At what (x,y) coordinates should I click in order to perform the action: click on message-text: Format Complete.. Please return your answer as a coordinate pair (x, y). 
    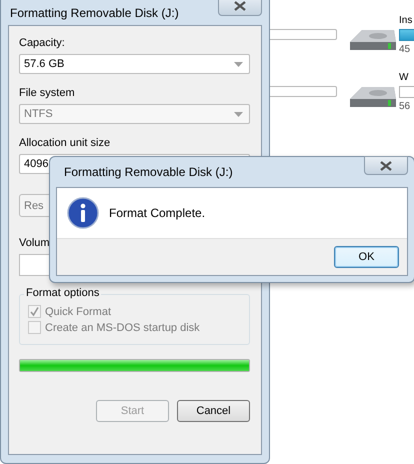
    Looking at the image, I should click on (157, 213).